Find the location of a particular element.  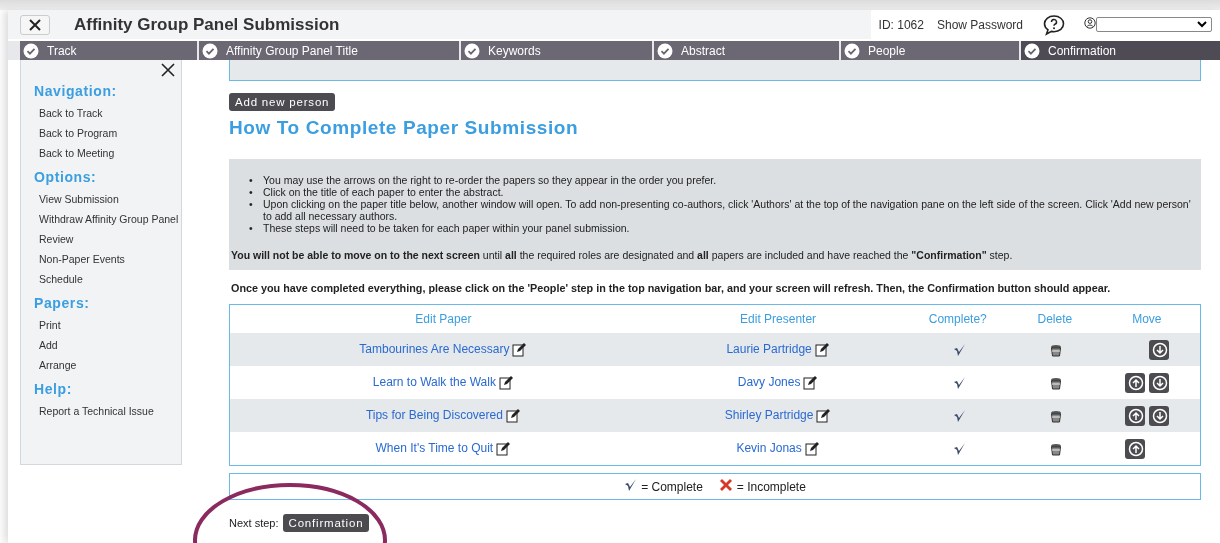

close-button is located at coordinates (35, 24).